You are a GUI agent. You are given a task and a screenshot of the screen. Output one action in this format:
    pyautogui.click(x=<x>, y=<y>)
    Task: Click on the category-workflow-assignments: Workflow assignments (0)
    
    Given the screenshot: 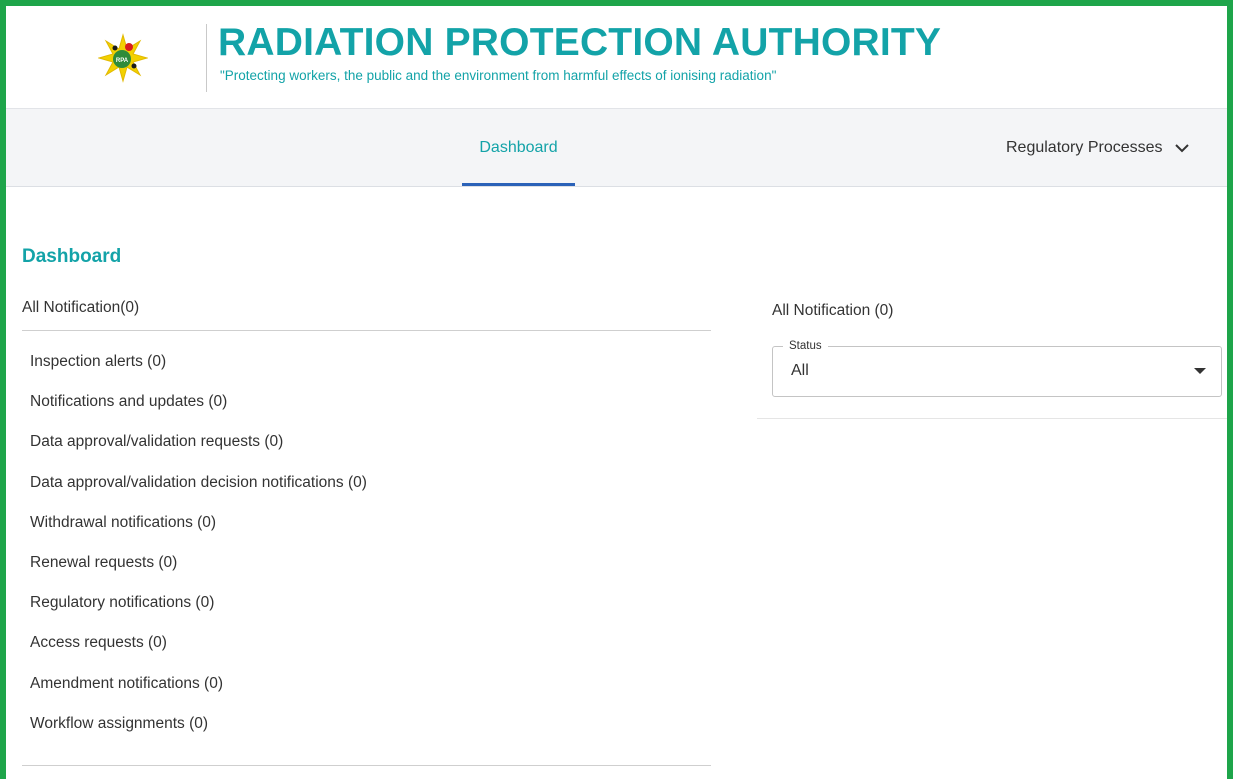 What is the action you would take?
    pyautogui.click(x=198, y=733)
    